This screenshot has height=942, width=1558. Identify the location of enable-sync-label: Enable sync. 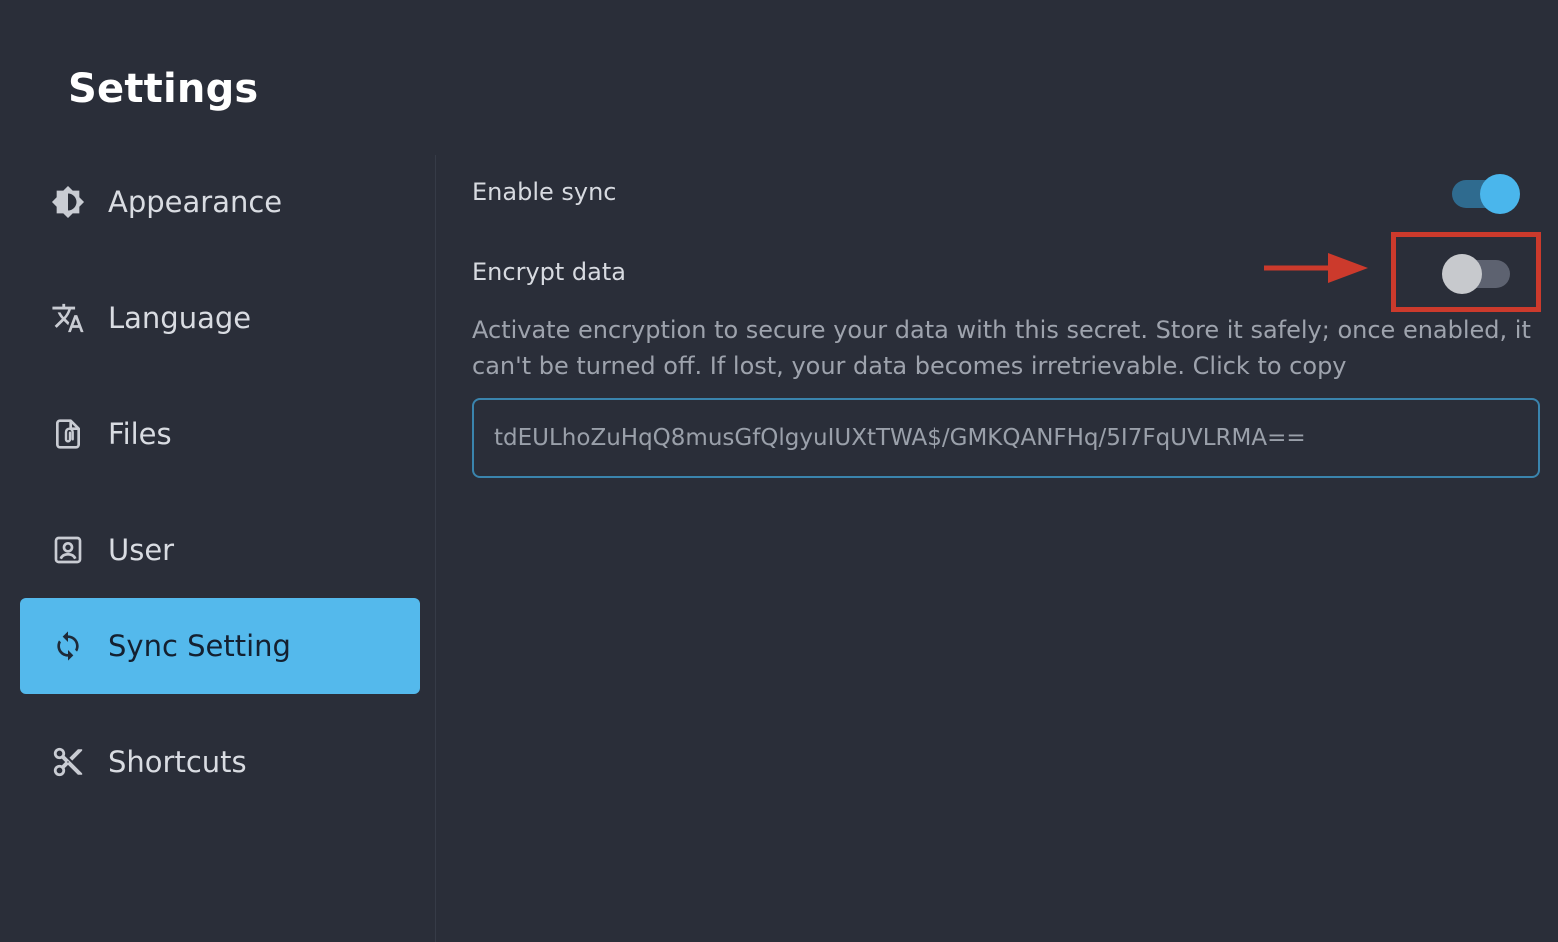
(544, 192).